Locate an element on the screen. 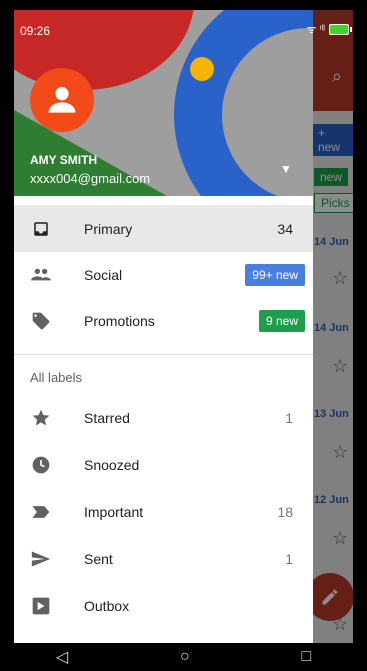  section-heading: All labels is located at coordinates (56, 377).